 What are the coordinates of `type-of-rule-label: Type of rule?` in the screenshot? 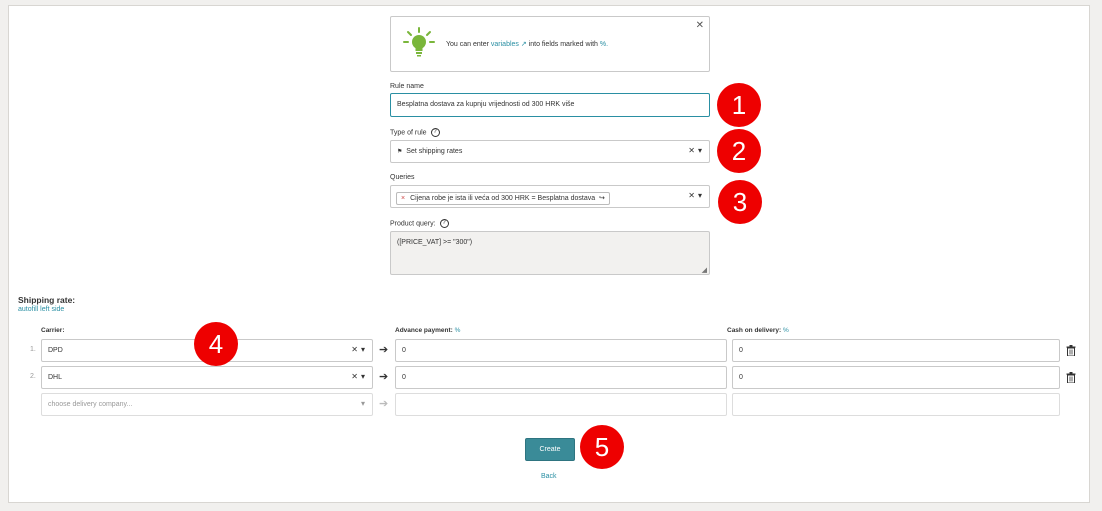 It's located at (415, 132).